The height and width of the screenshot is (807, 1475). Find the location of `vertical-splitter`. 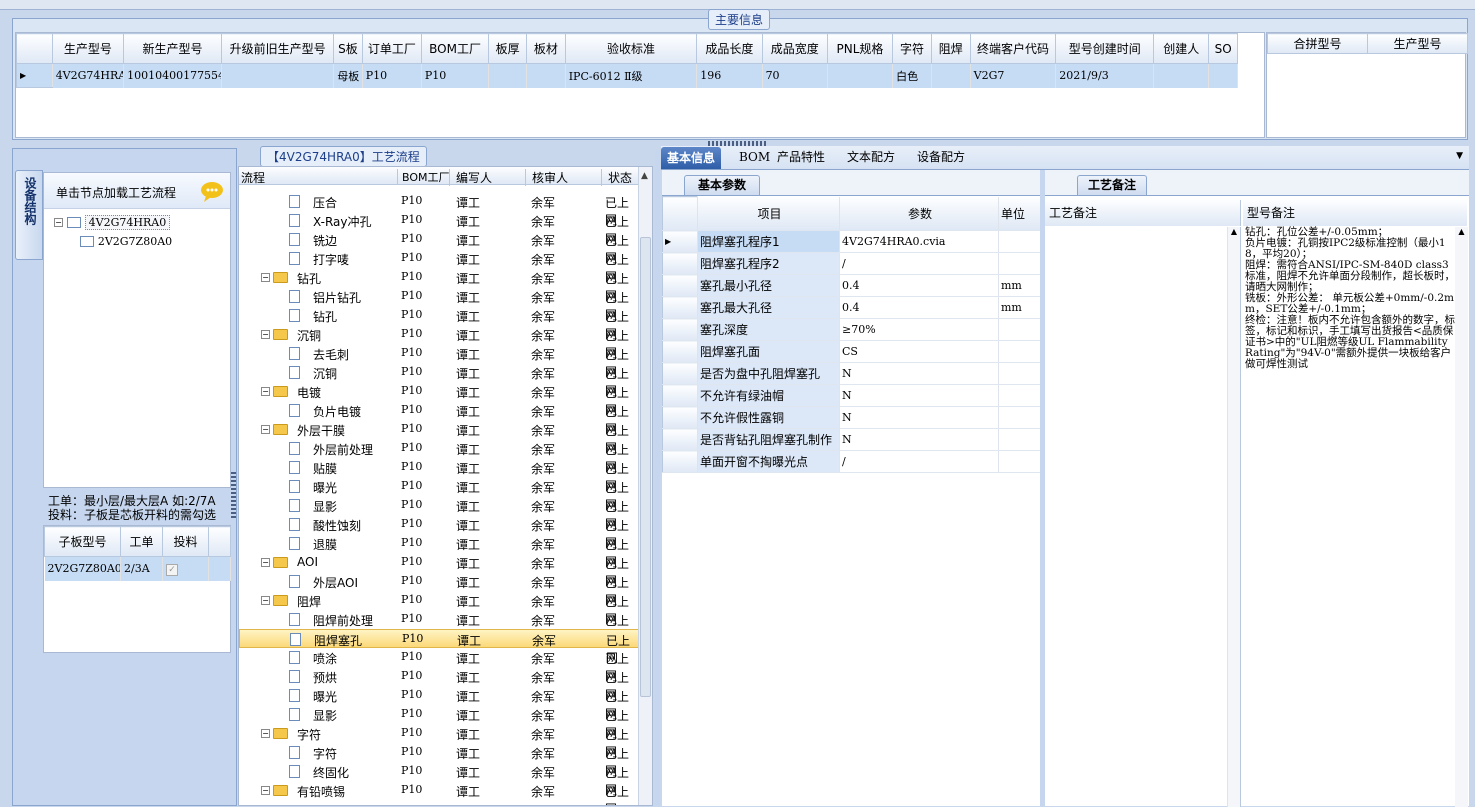

vertical-splitter is located at coordinates (233, 494).